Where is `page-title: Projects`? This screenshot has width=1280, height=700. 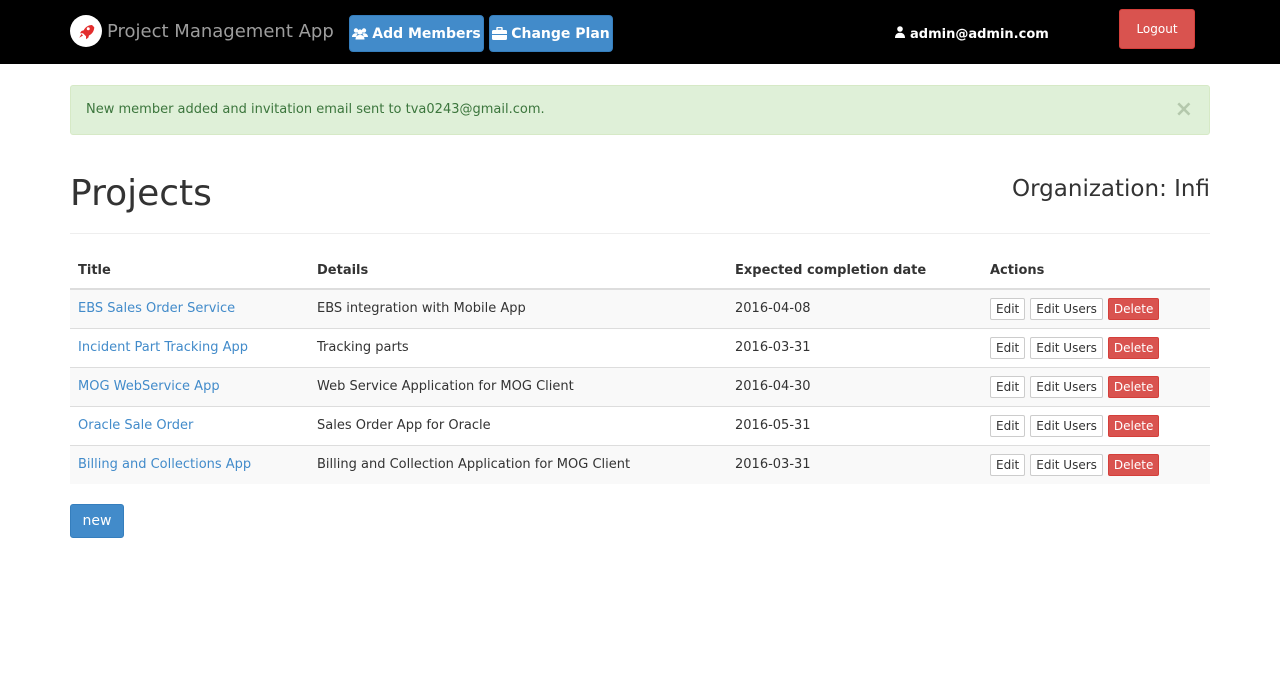 page-title: Projects is located at coordinates (141, 193).